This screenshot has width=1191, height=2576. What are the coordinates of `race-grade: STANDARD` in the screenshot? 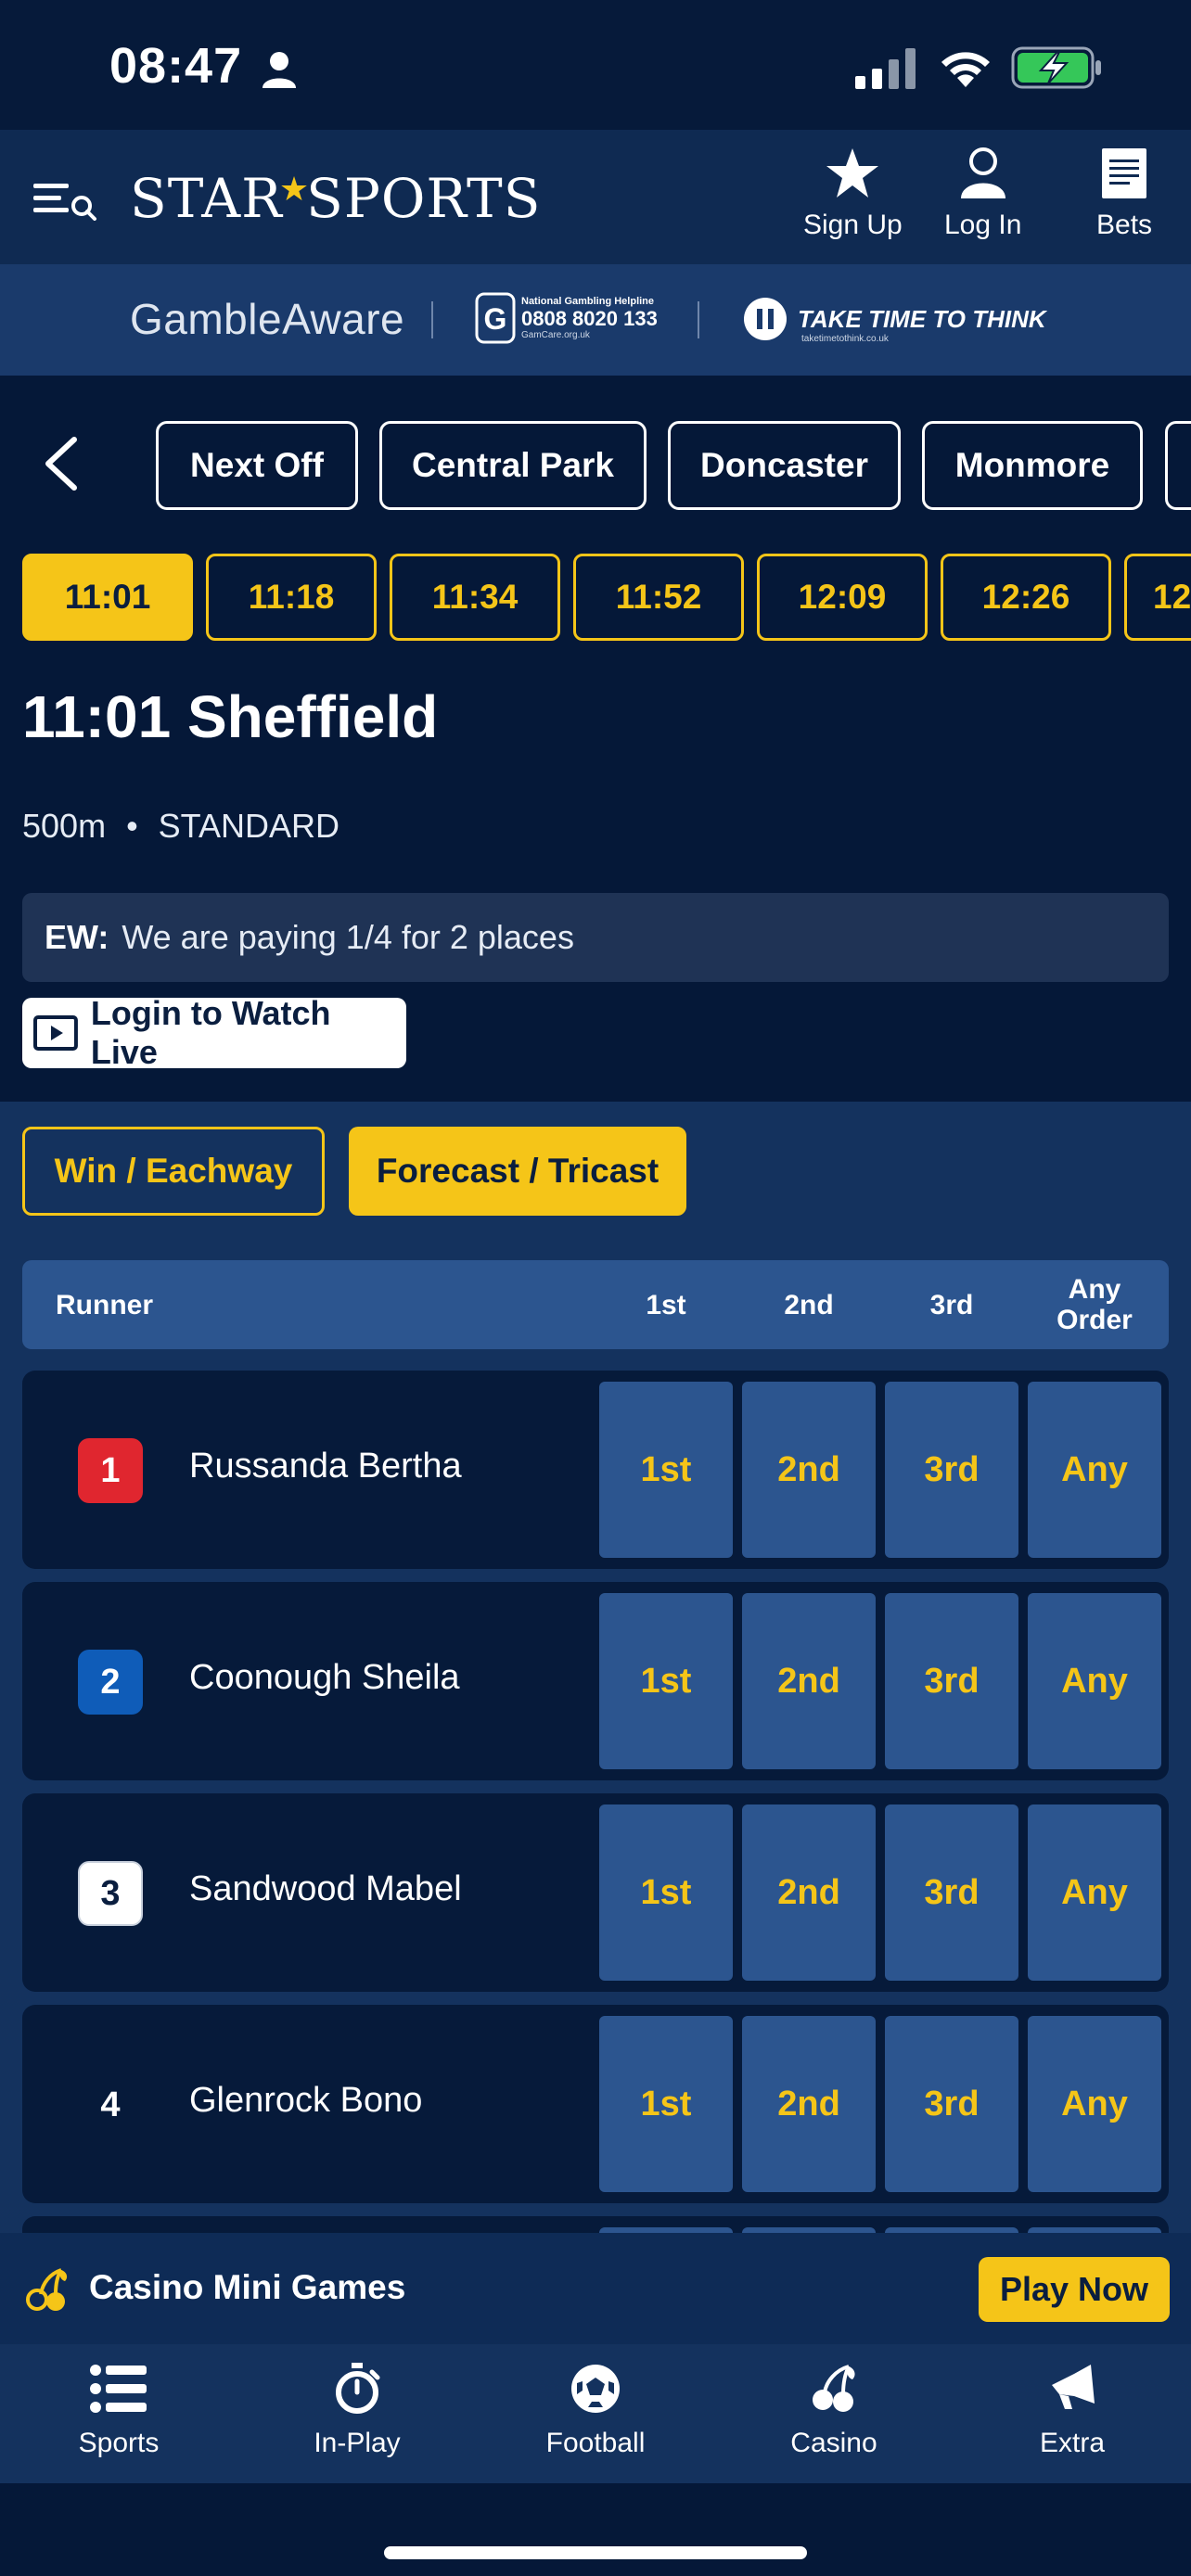 It's located at (249, 826).